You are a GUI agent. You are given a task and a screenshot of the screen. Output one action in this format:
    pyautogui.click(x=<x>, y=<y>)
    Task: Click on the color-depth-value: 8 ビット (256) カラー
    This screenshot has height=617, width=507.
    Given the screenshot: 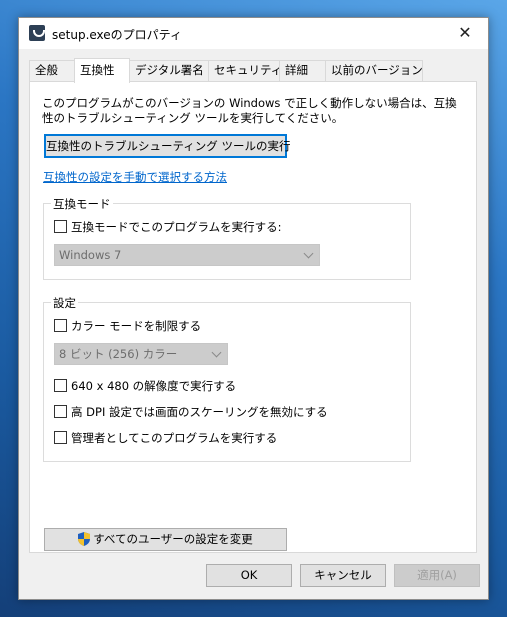 What is the action you would take?
    pyautogui.click(x=118, y=354)
    